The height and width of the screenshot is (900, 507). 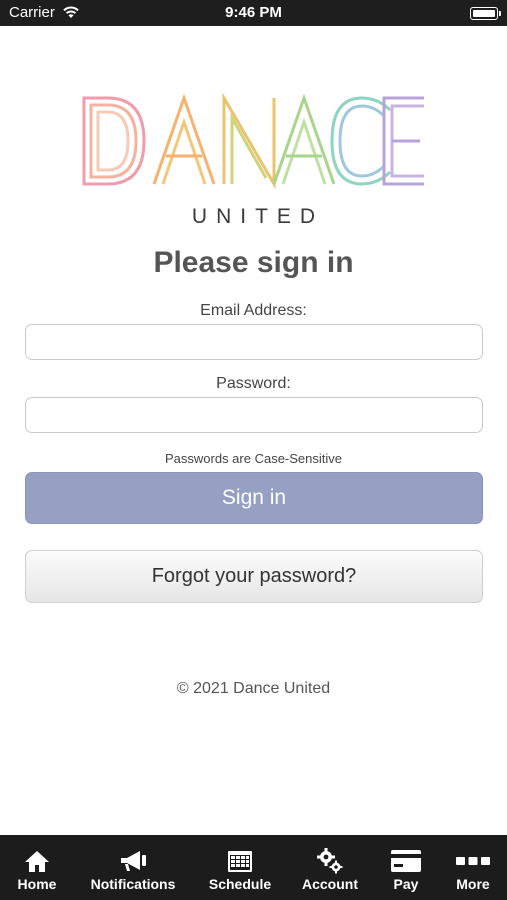 I want to click on megaphone-icon, so click(x=133, y=861).